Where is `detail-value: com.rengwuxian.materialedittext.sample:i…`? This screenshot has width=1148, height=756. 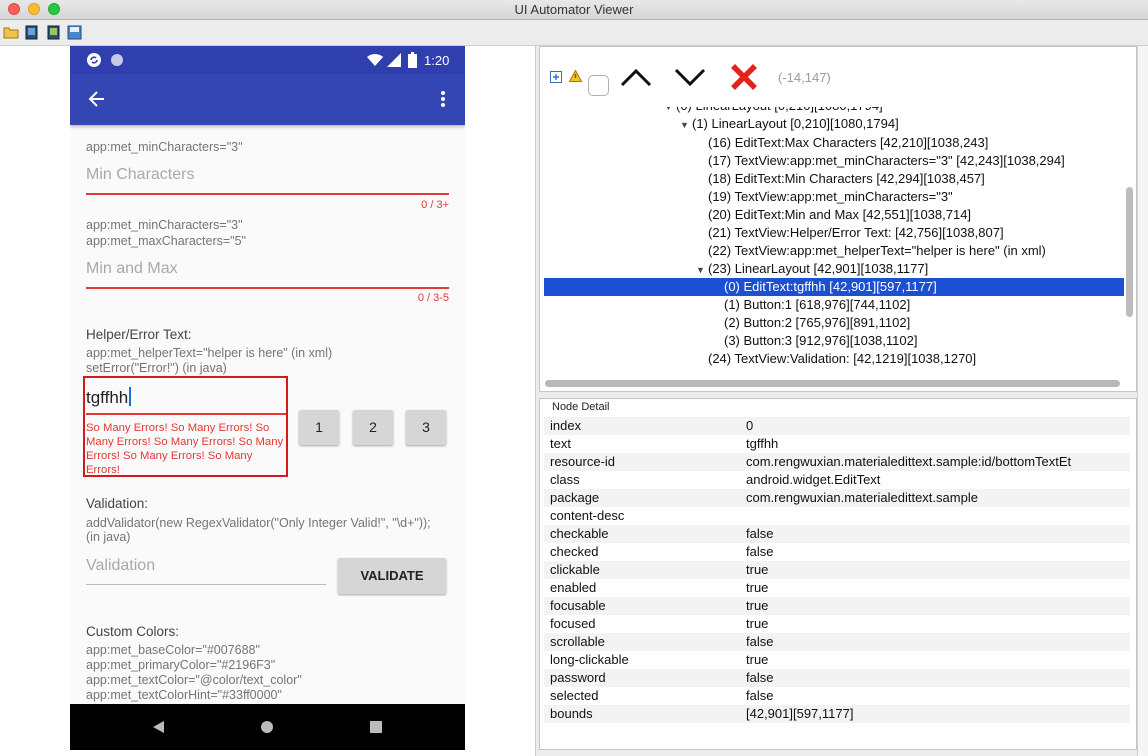
detail-value: com.rengwuxian.materialedittext.sample:i… is located at coordinates (909, 461).